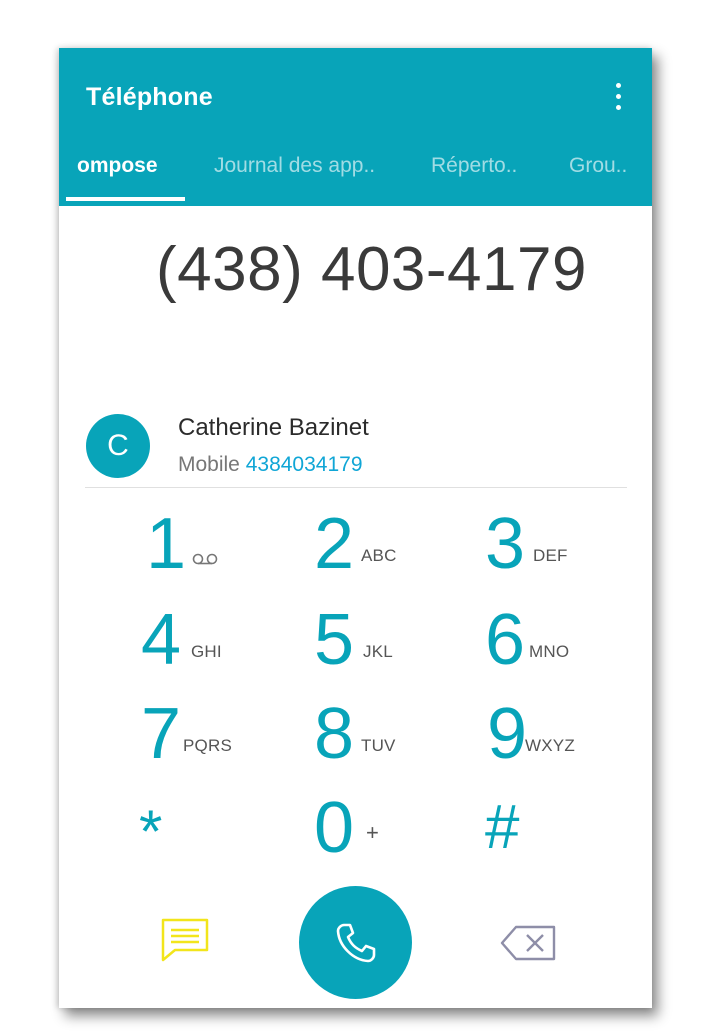 The width and height of the screenshot is (704, 1036). What do you see at coordinates (117, 166) in the screenshot?
I see `tab-compose: ompose` at bounding box center [117, 166].